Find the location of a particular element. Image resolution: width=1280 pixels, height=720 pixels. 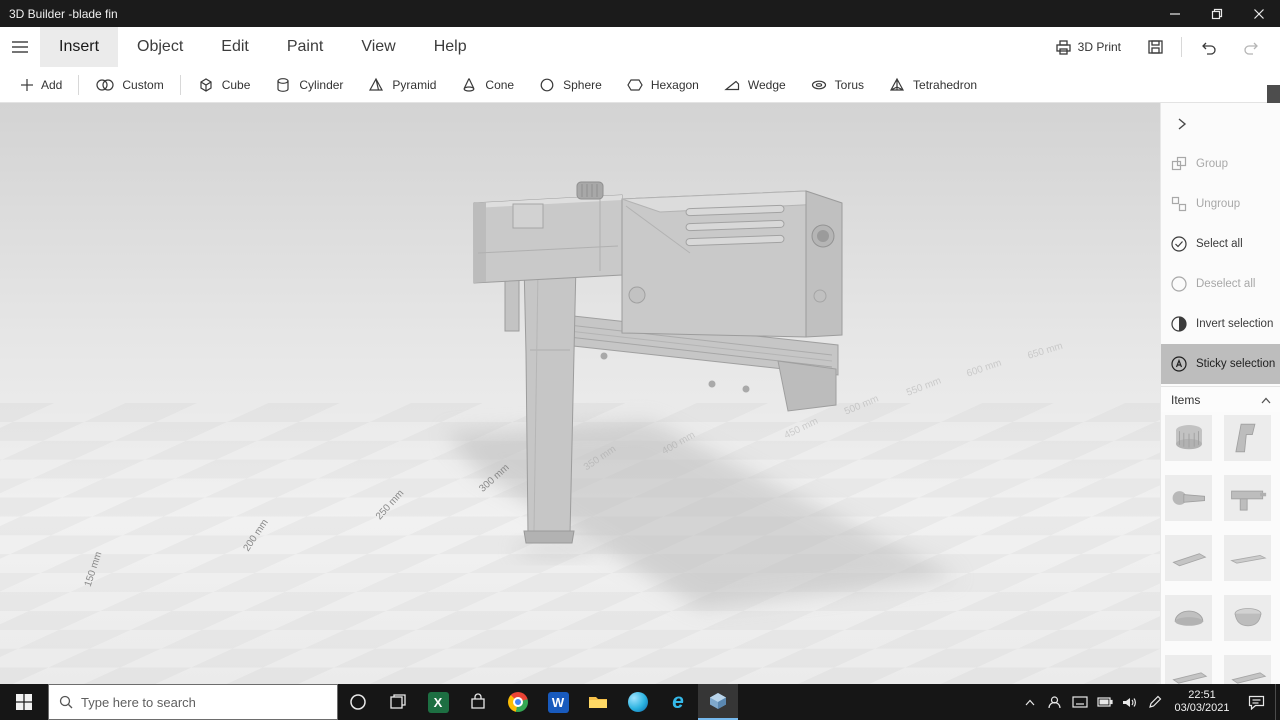

sphere-icon is located at coordinates (547, 84).